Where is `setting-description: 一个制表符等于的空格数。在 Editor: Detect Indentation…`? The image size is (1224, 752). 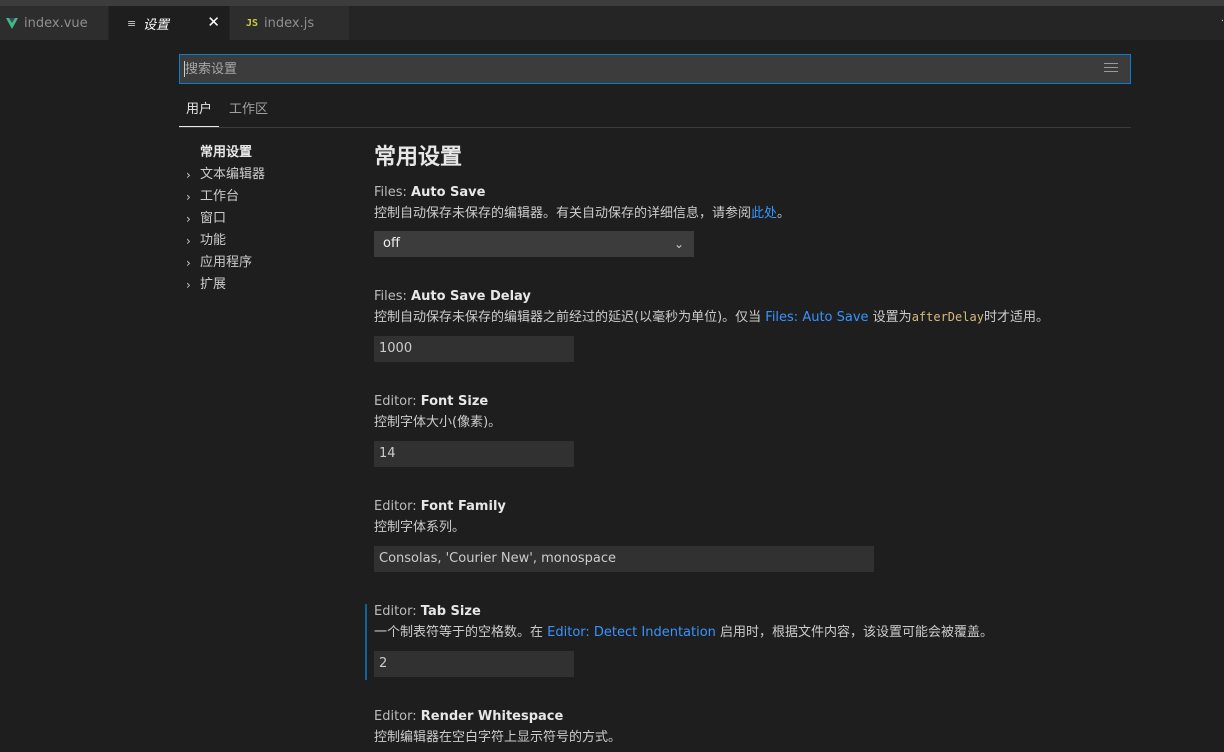 setting-description: 一个制表符等于的空格数。在 Editor: Detect Indentation… is located at coordinates (774, 632).